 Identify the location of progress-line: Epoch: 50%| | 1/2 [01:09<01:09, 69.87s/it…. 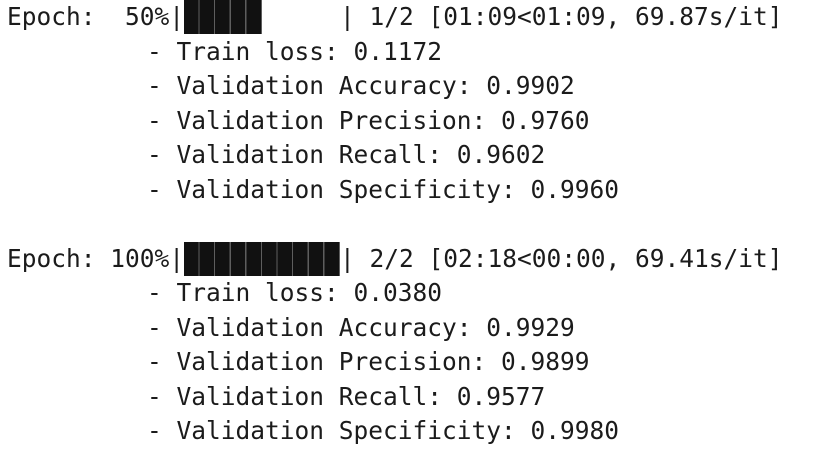
(413, 17).